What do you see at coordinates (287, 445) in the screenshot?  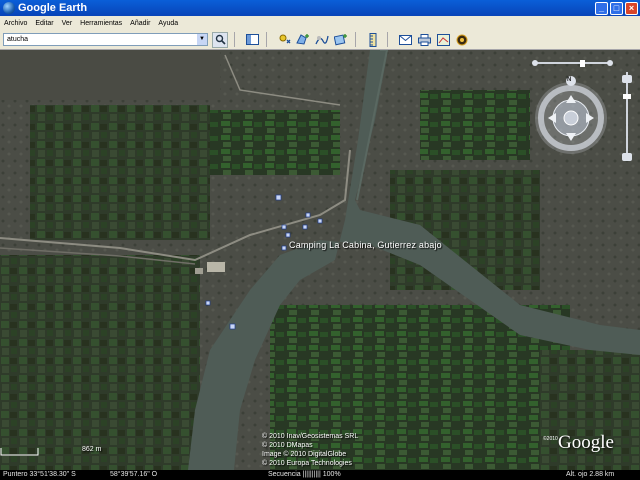 I see `copyright-line: © 2010 DMapas` at bounding box center [287, 445].